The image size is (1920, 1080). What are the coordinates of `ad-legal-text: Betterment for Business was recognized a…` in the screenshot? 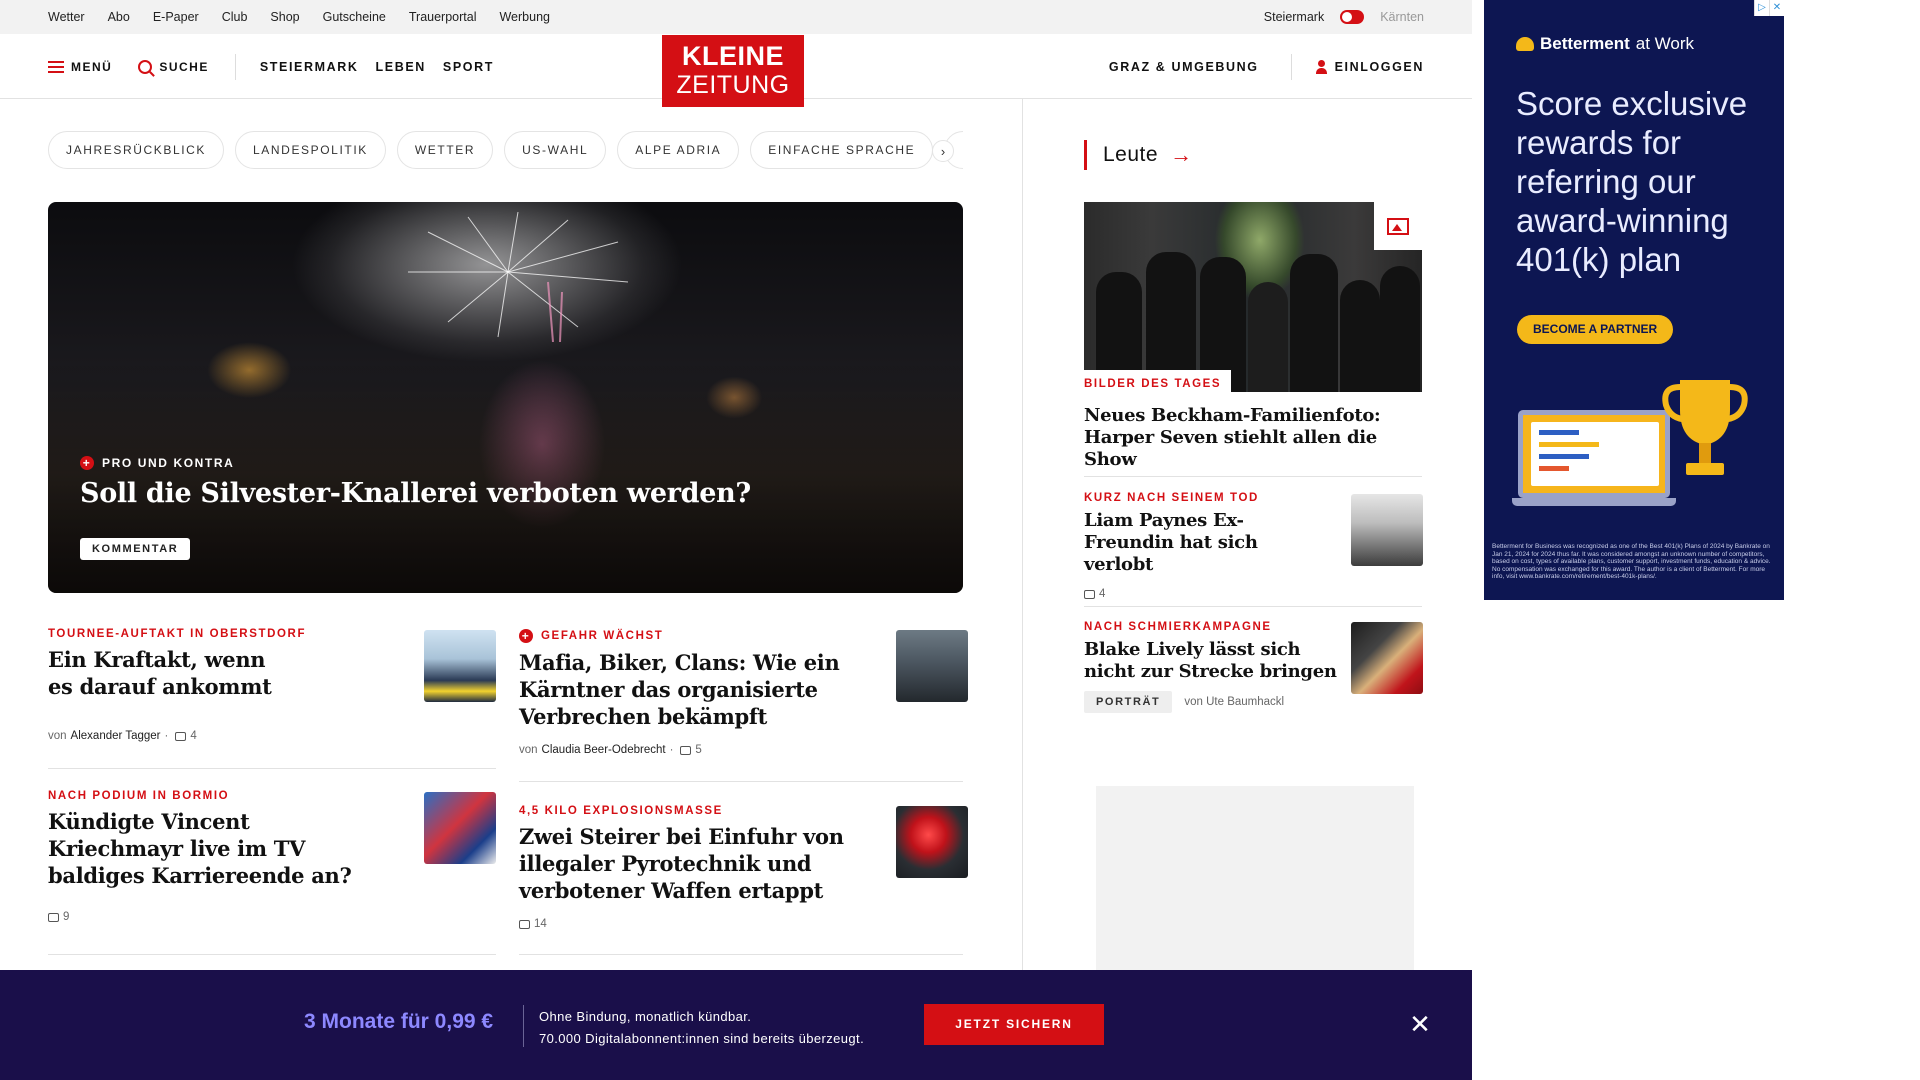 It's located at (1631, 561).